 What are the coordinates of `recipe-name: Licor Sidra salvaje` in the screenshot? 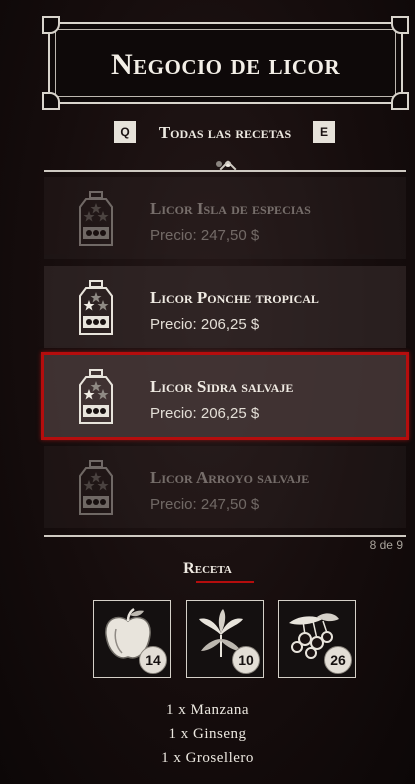 It's located at (222, 386).